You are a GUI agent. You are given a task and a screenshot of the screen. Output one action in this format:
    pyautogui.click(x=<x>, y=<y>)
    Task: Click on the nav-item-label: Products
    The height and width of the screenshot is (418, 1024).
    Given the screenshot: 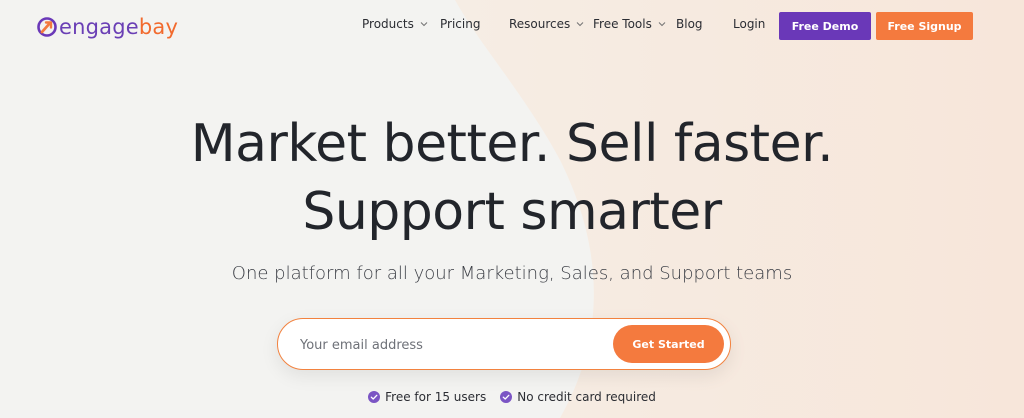 What is the action you would take?
    pyautogui.click(x=388, y=24)
    